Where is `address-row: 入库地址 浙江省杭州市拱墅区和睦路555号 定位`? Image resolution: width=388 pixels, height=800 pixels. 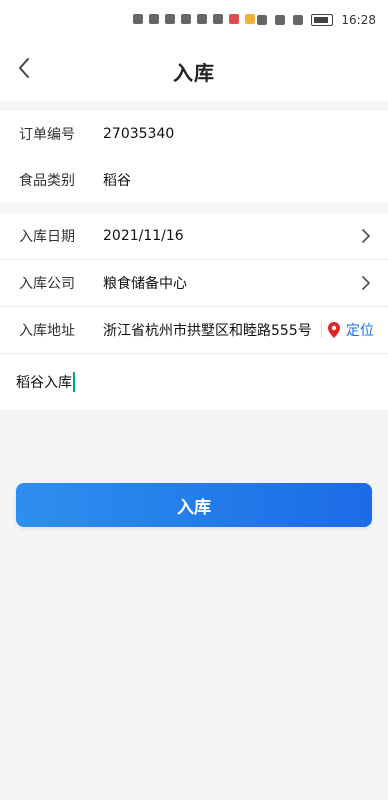
address-row: 入库地址 浙江省杭州市拱墅区和睦路555号 定位 is located at coordinates (194, 330).